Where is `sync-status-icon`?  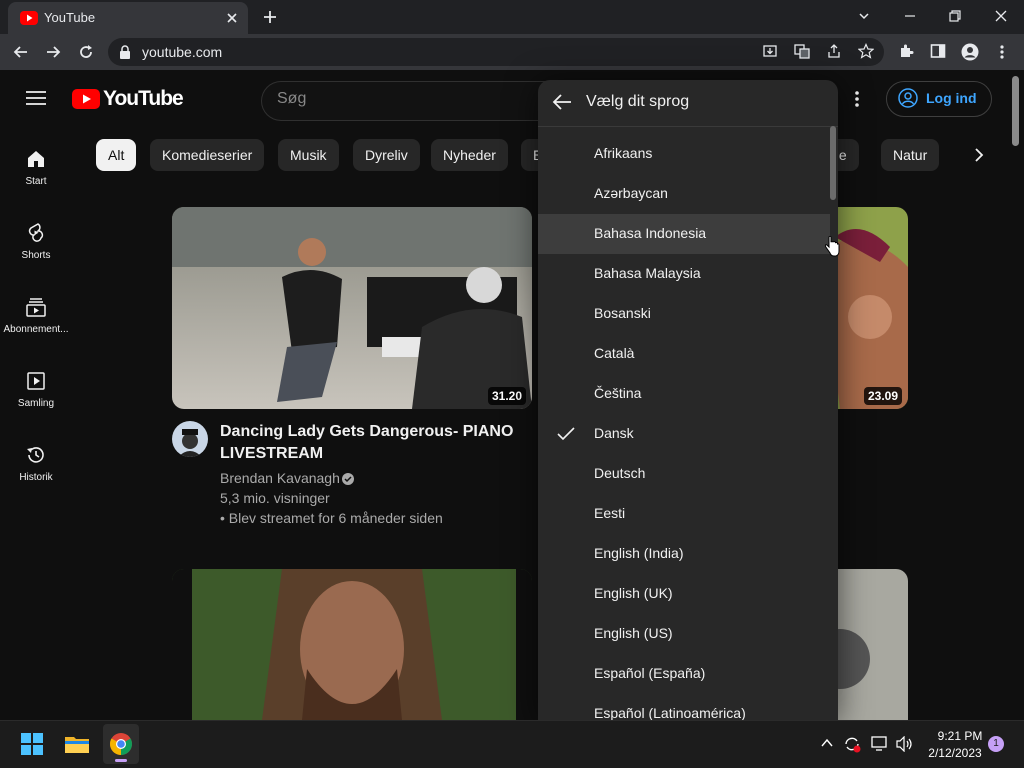 sync-status-icon is located at coordinates (852, 744).